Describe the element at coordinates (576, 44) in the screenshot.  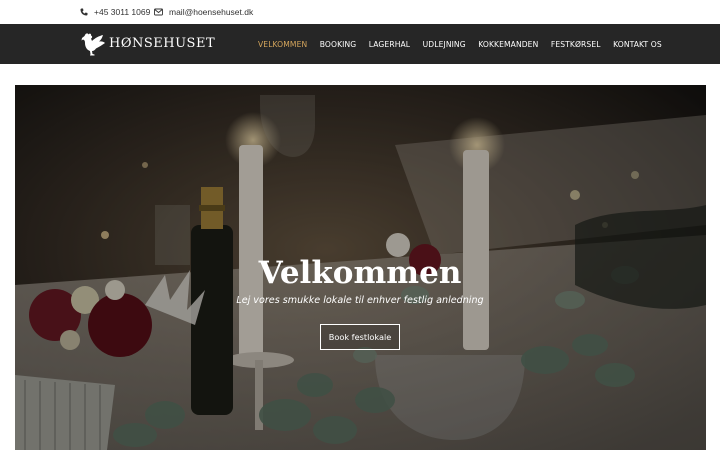
I see `nav-festkoersel: FESTKØRSEL` at that location.